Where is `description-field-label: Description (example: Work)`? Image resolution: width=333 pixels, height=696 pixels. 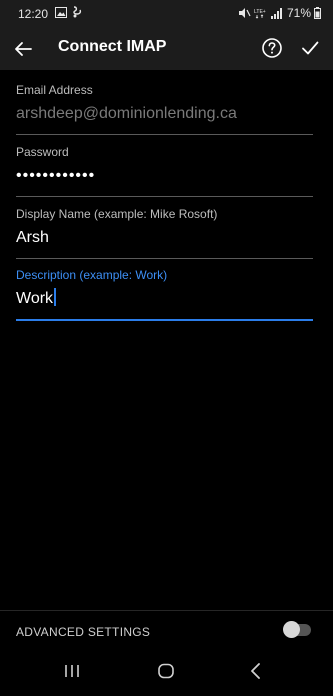 description-field-label: Description (example: Work) is located at coordinates (92, 275).